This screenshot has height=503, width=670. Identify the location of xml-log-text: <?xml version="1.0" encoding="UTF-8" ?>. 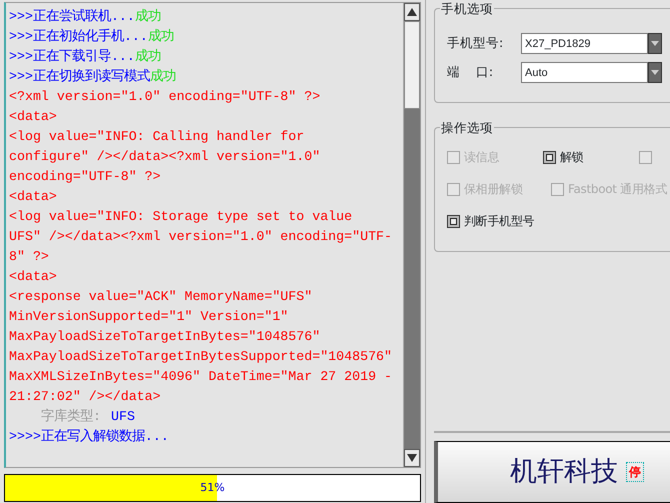
(164, 96).